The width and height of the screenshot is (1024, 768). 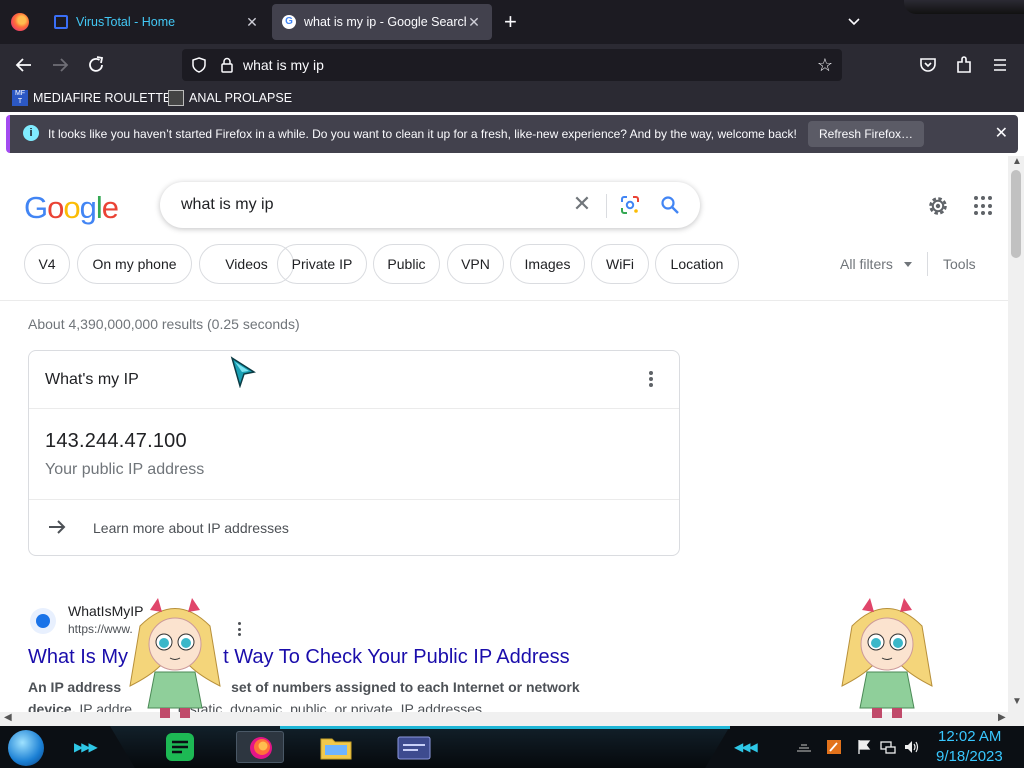 I want to click on volume-icon, so click(x=912, y=747).